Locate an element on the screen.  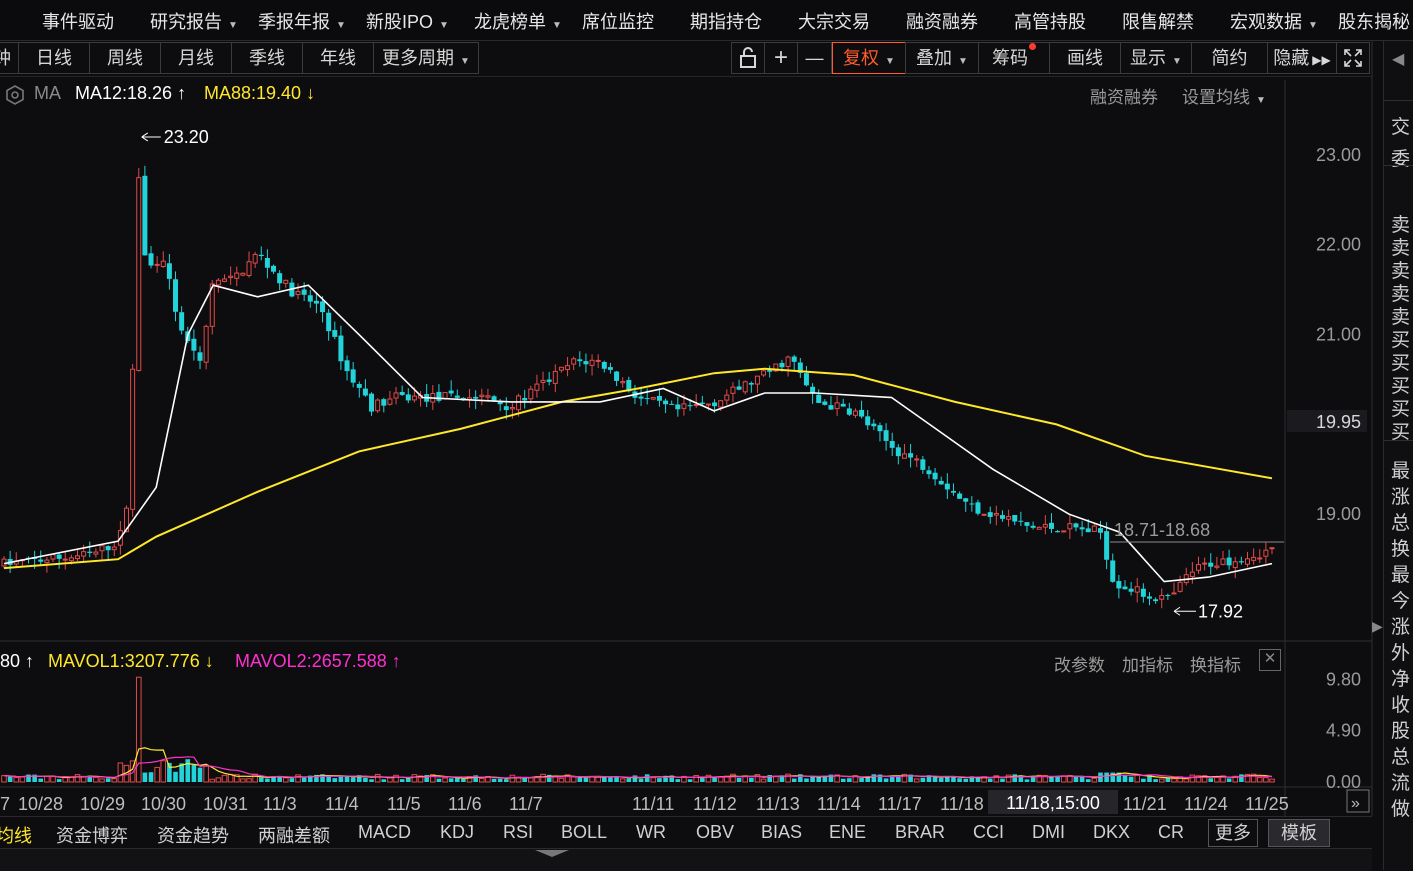
indicator-tab-15: DKX is located at coordinates (1111, 832).